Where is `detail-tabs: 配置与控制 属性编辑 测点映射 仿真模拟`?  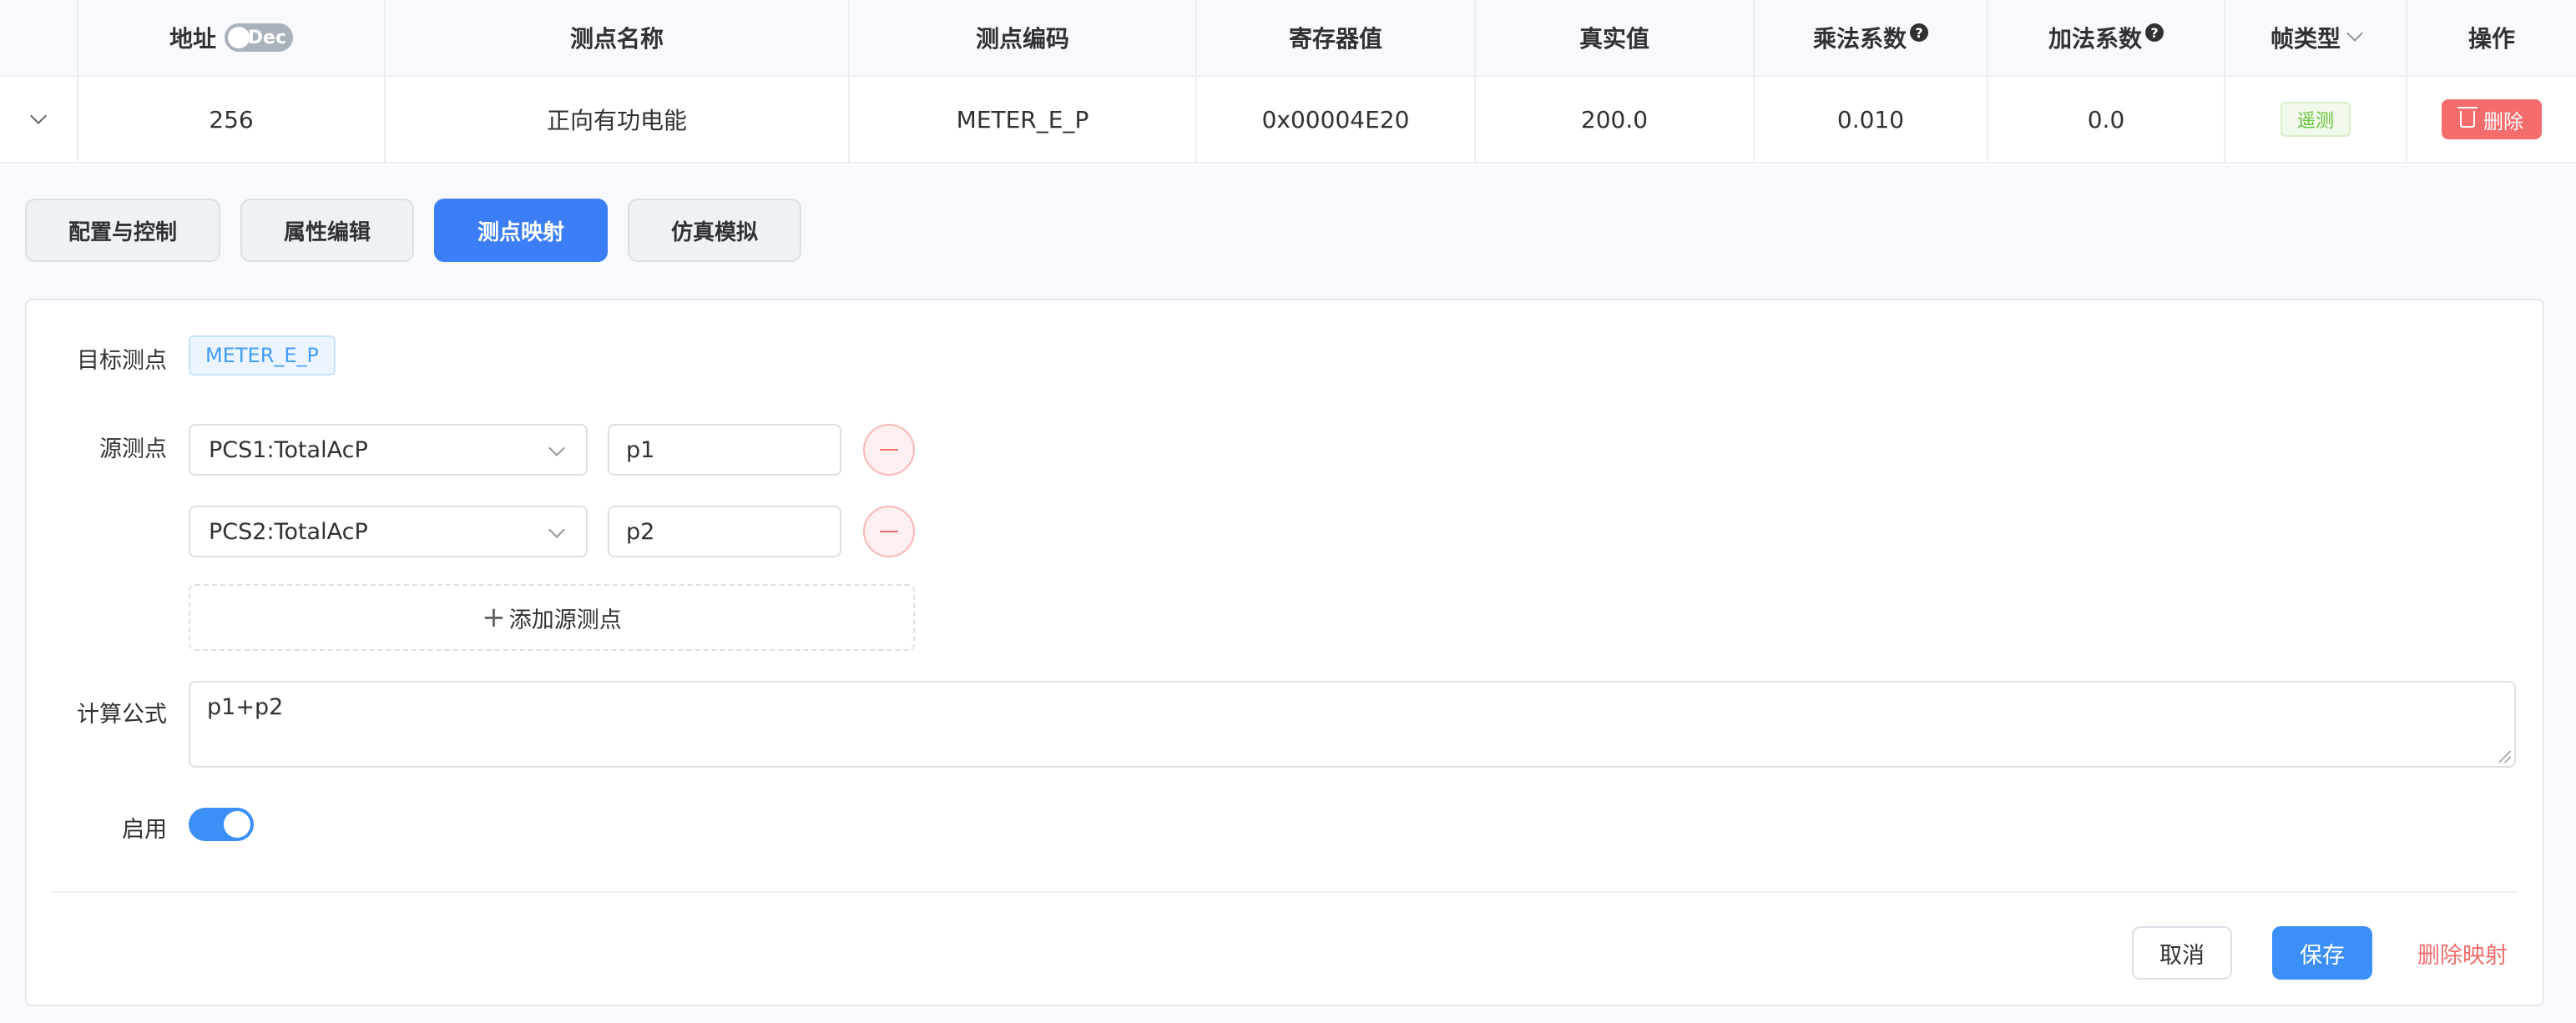
detail-tabs: 配置与控制 属性编辑 测点映射 仿真模拟 is located at coordinates (413, 230).